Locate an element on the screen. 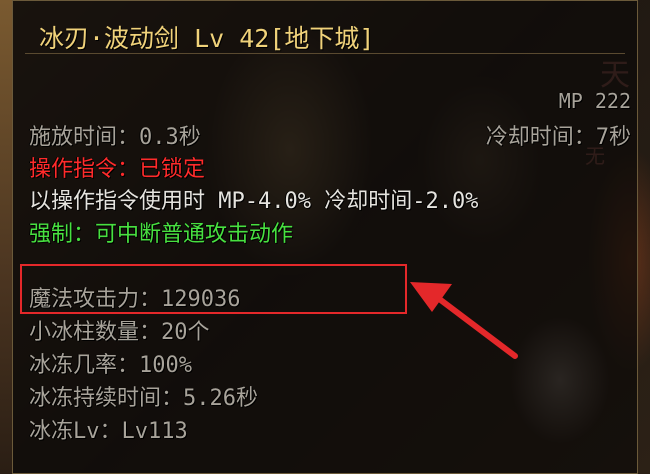 The width and height of the screenshot is (650, 474). command-status: 已锁定 is located at coordinates (172, 169).